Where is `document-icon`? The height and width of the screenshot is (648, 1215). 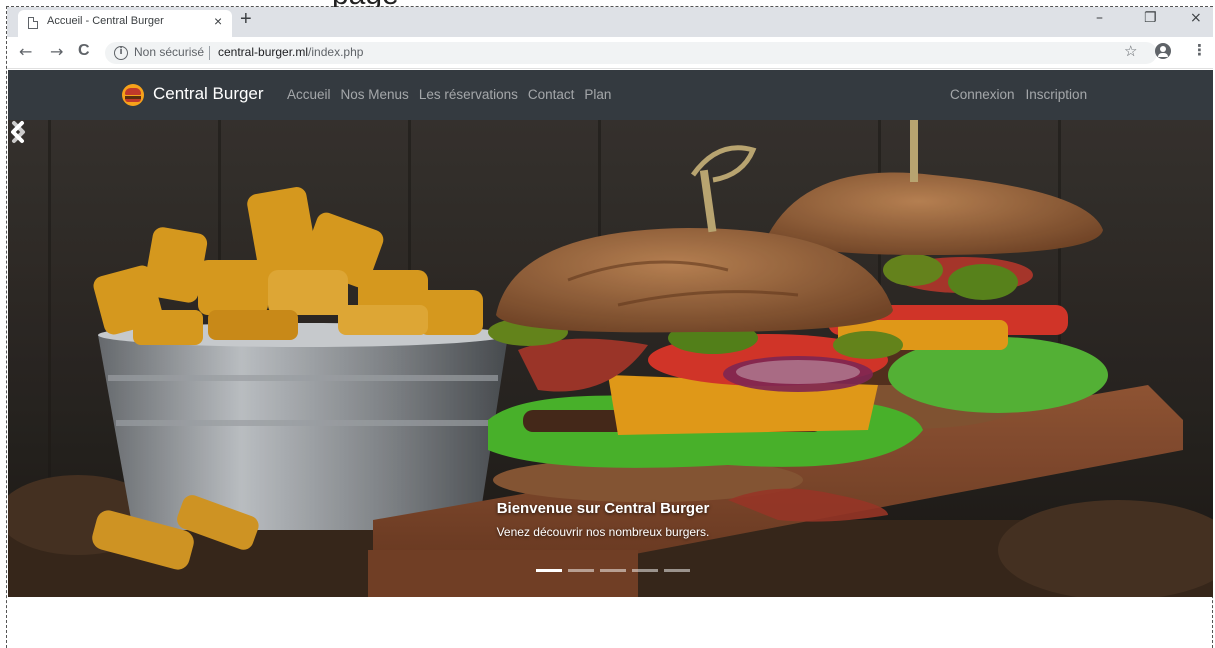 document-icon is located at coordinates (33, 23).